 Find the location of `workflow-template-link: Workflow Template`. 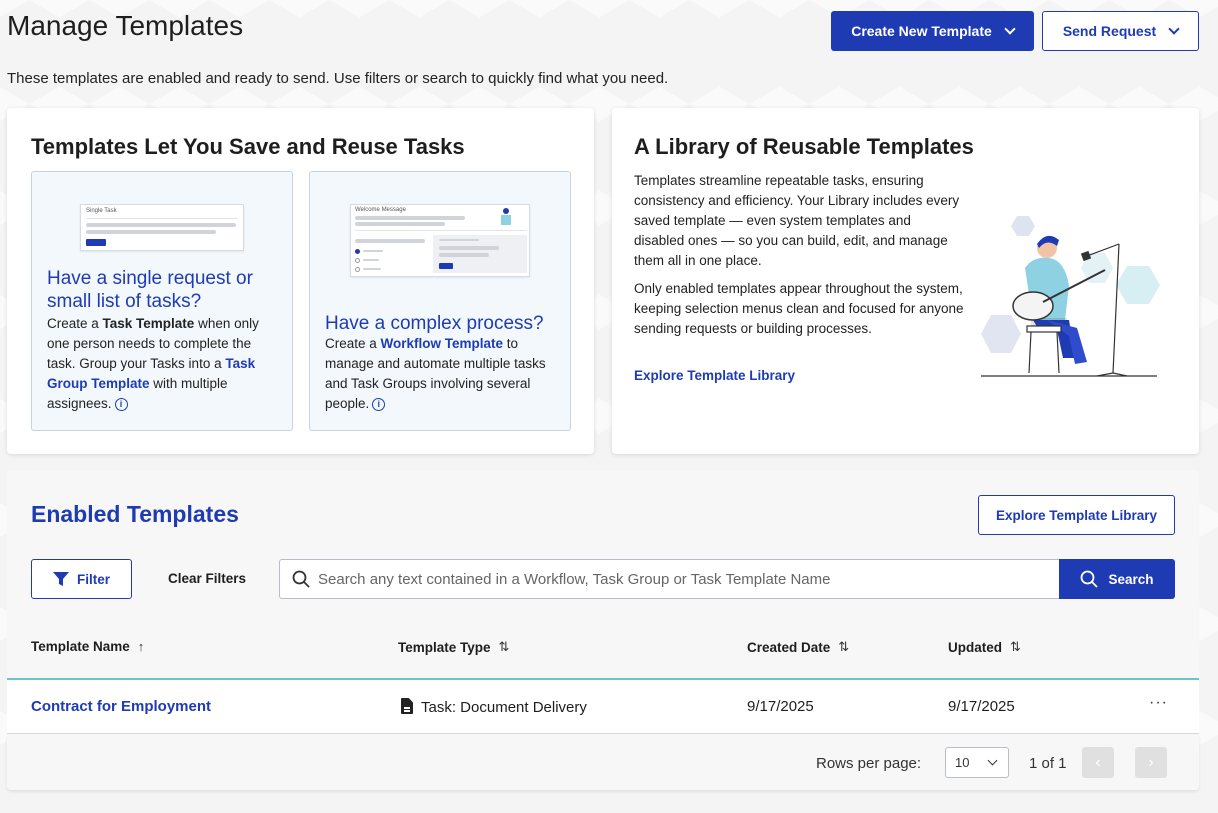

workflow-template-link: Workflow Template is located at coordinates (442, 343).